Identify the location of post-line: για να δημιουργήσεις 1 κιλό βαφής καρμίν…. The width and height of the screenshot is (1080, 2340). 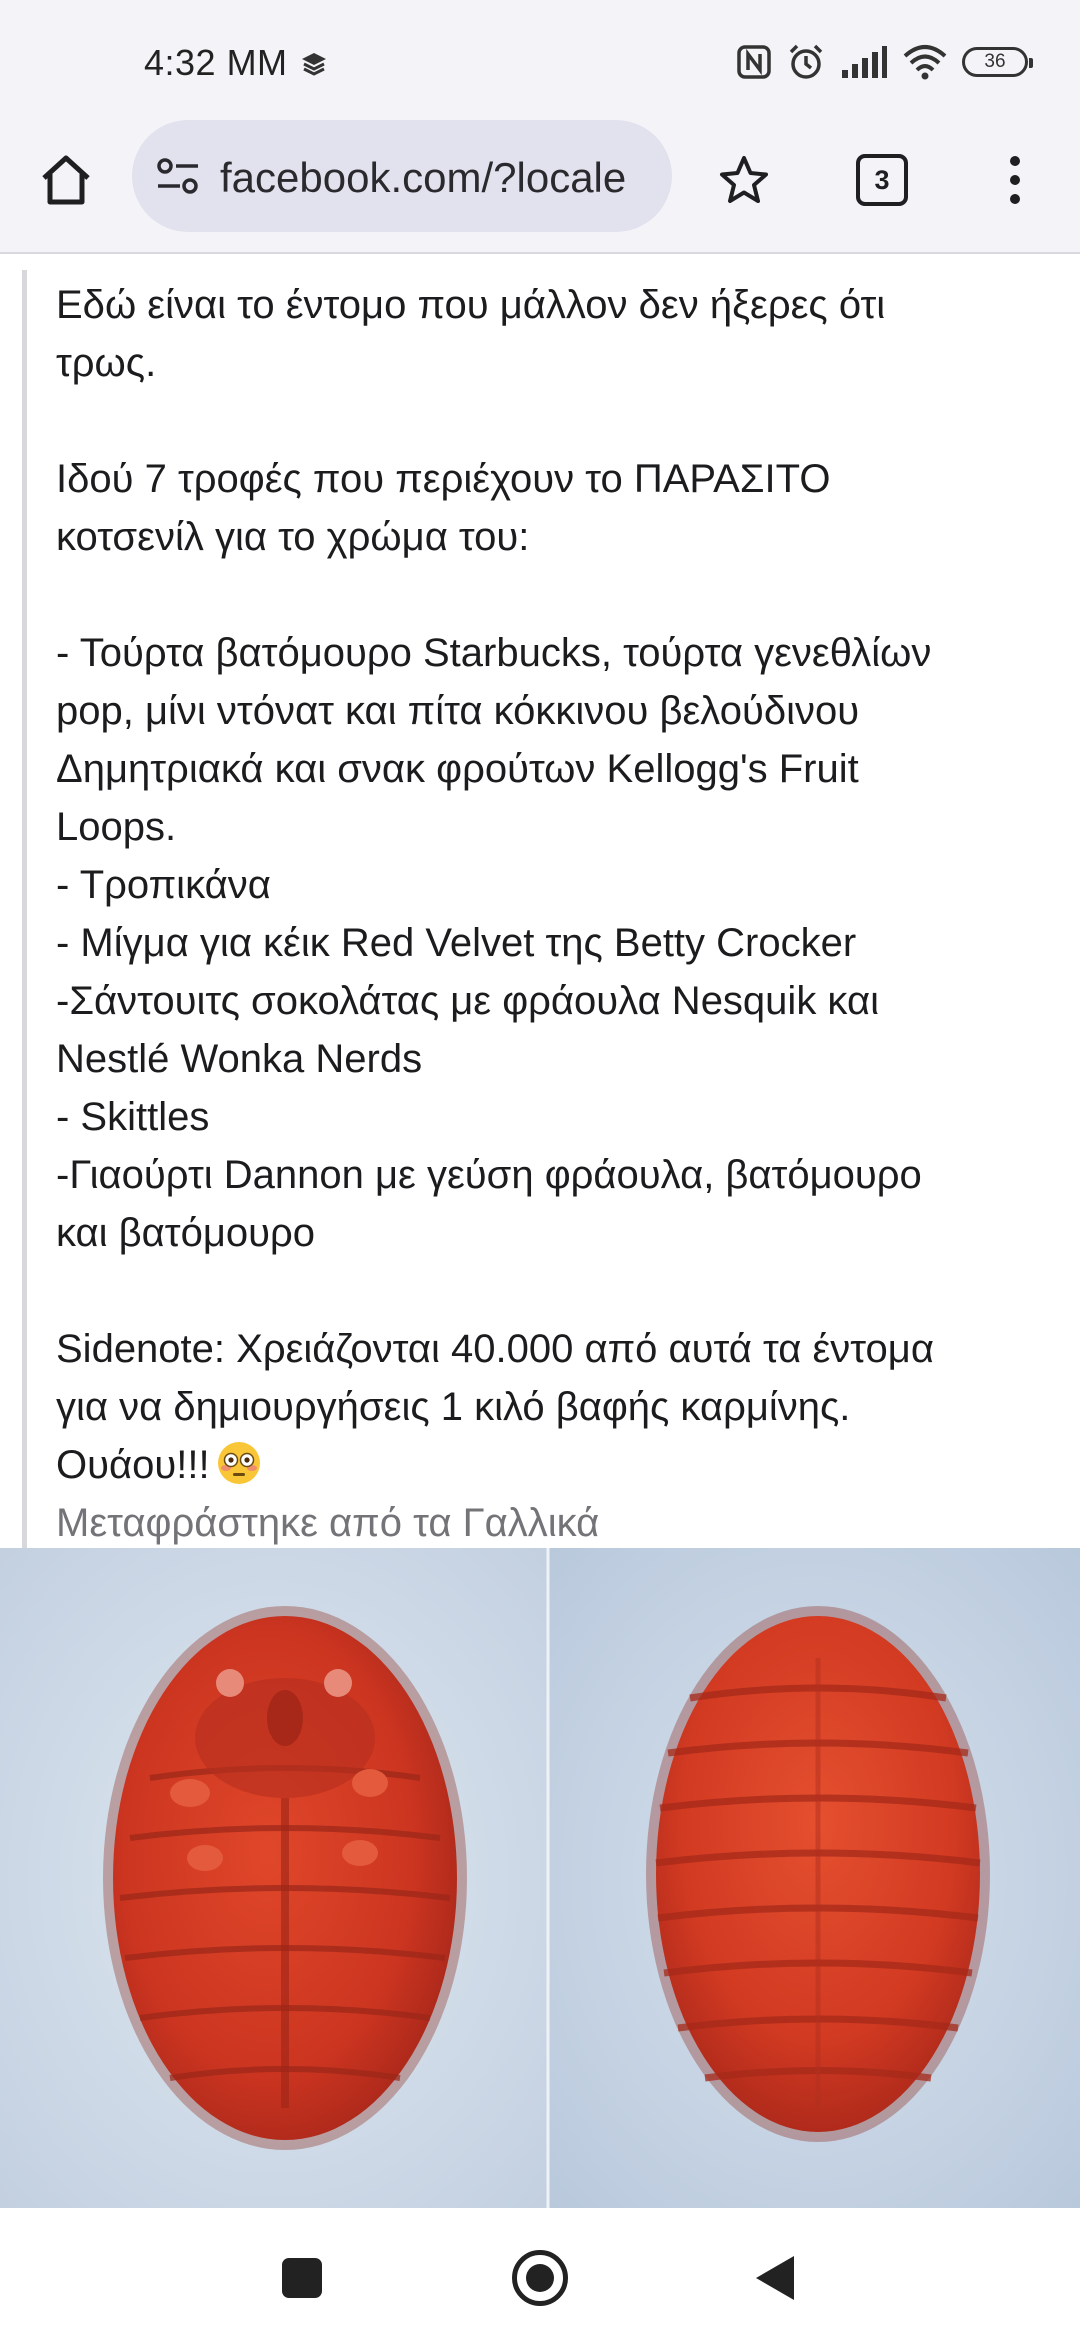
(453, 1407).